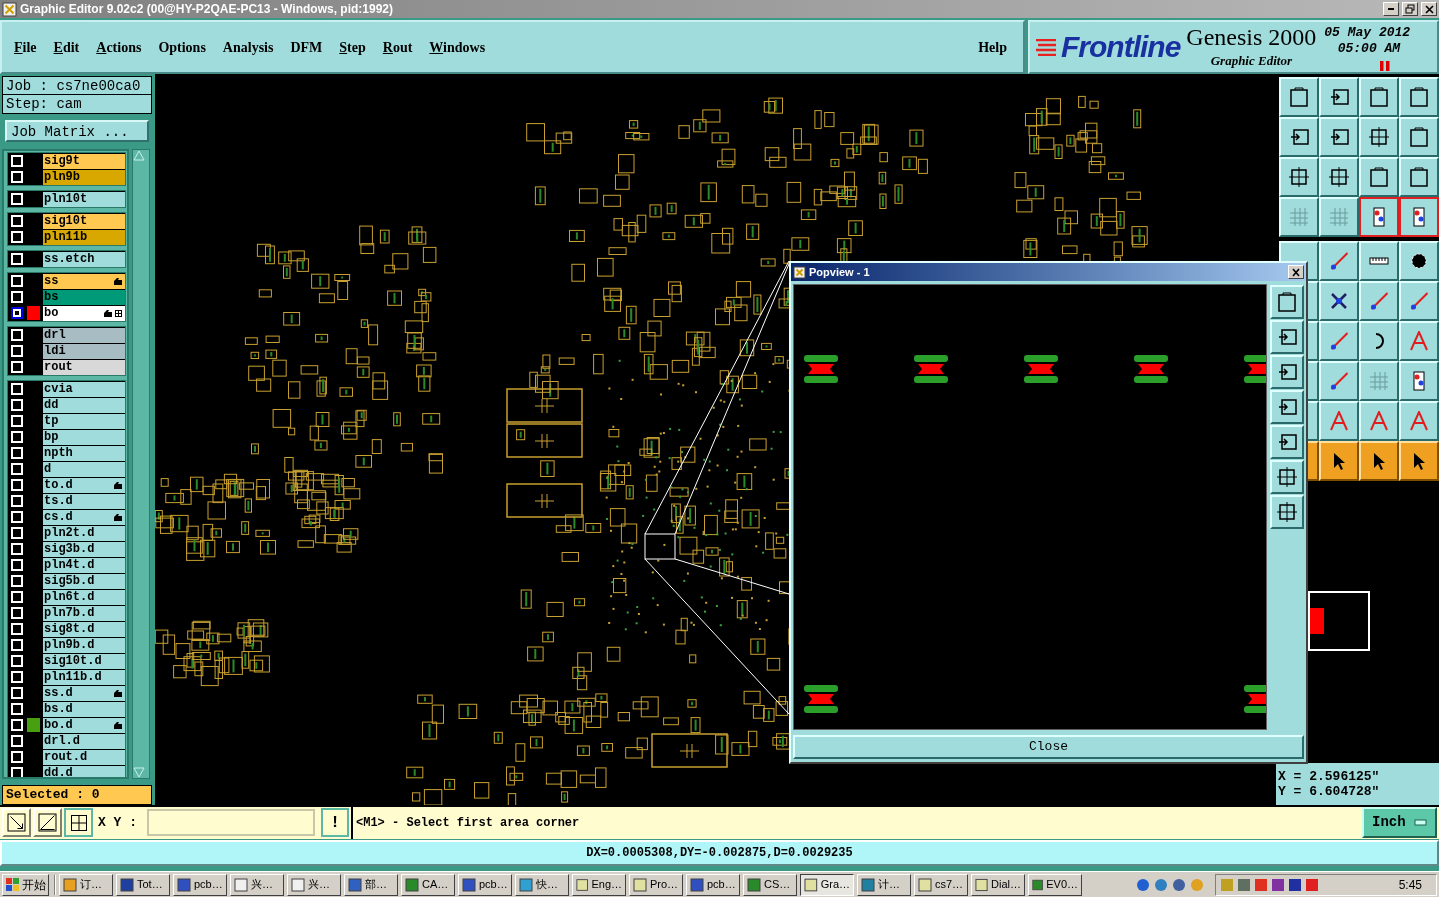 This screenshot has height=897, width=1439. I want to click on coordinate-field, so click(231, 823).